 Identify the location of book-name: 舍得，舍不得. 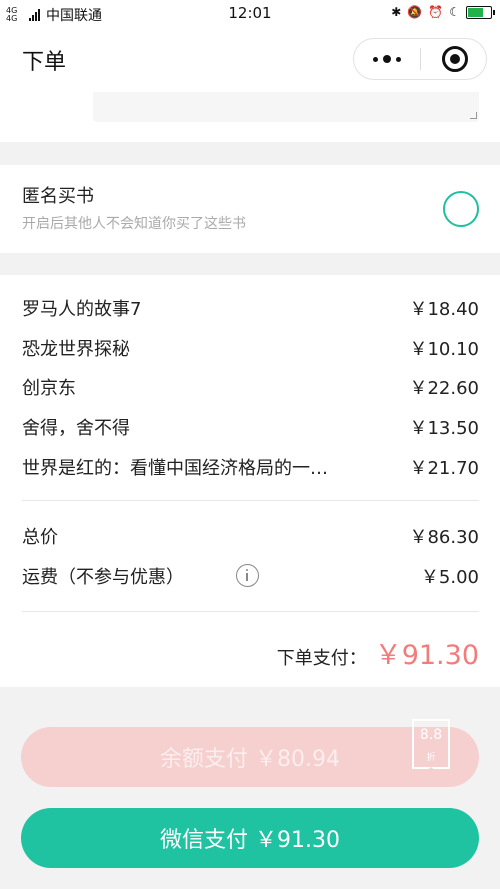
(76, 428).